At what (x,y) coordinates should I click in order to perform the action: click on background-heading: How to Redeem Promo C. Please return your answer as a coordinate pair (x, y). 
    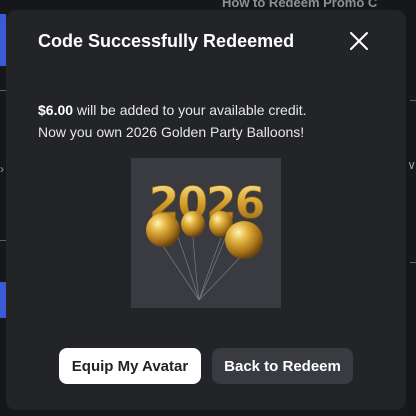
    Looking at the image, I should click on (300, 5).